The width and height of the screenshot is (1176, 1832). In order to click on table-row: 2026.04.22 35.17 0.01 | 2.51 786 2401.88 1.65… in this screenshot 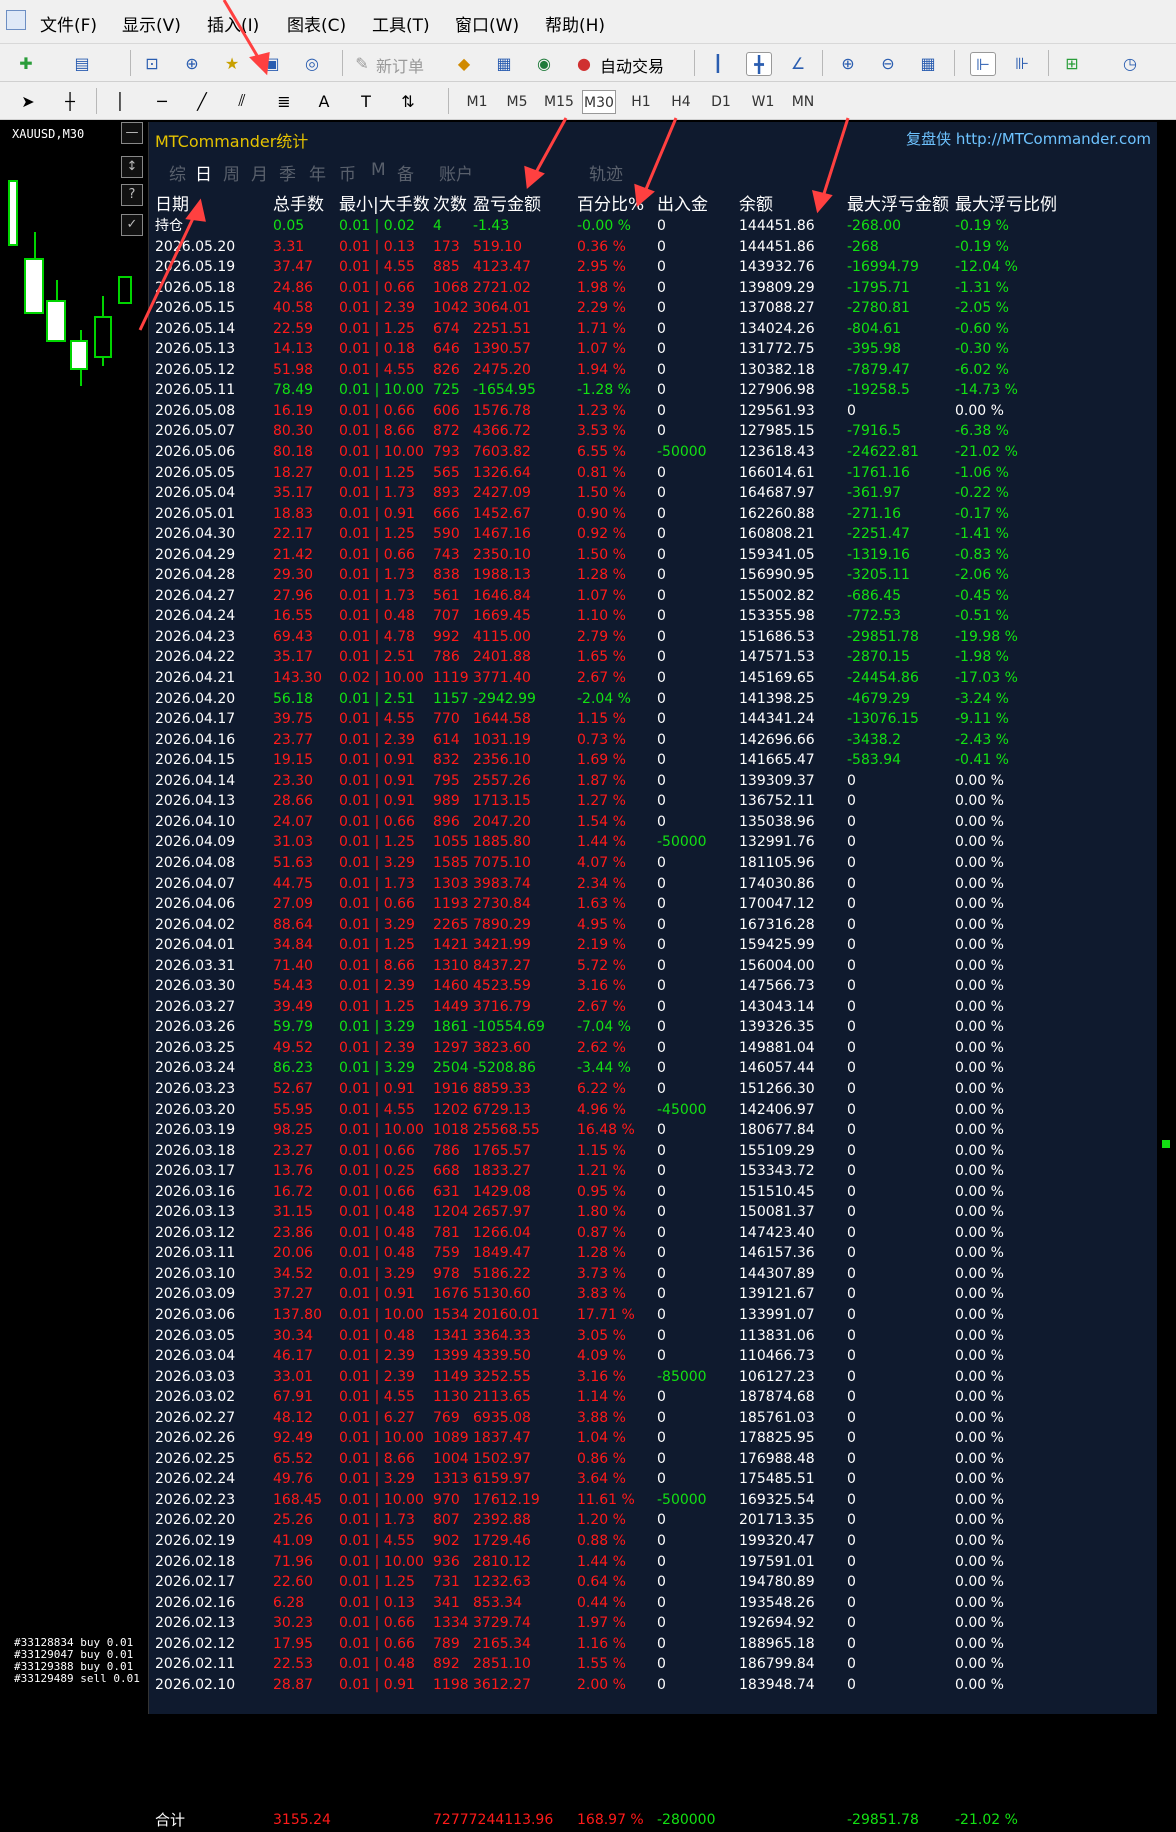, I will do `click(653, 657)`.